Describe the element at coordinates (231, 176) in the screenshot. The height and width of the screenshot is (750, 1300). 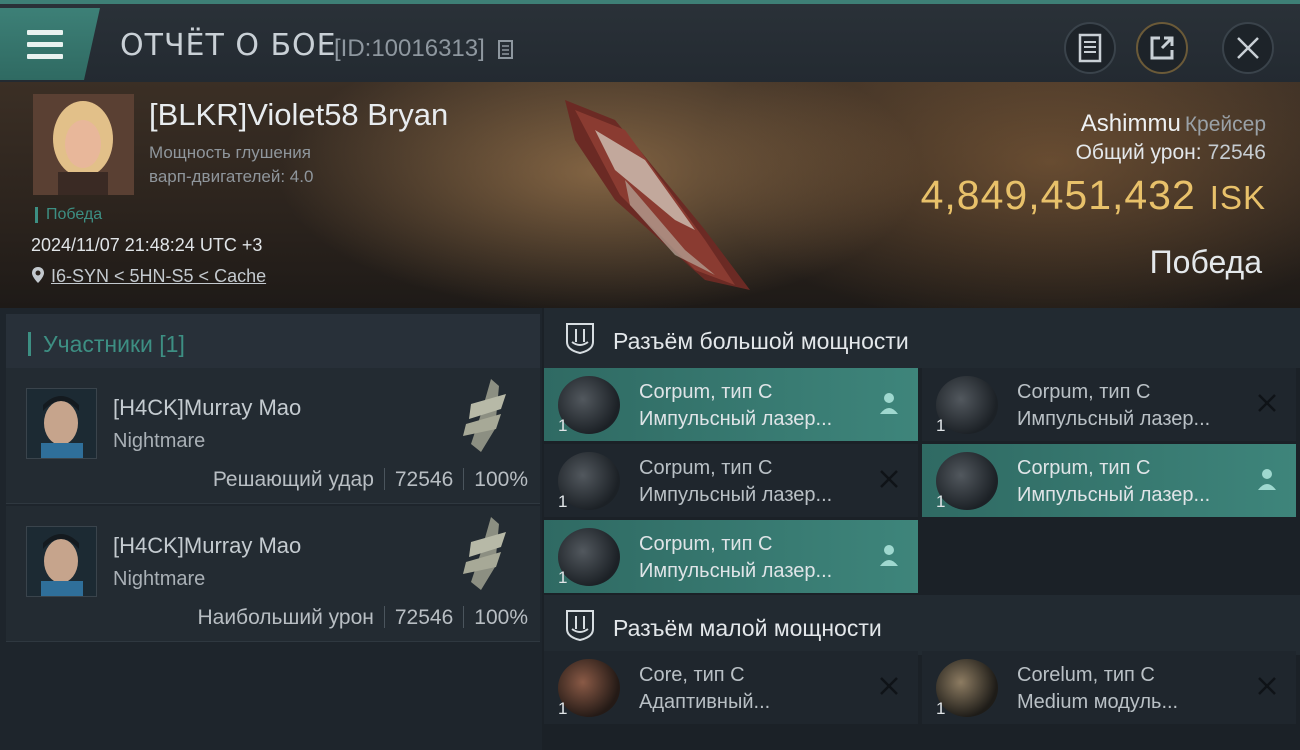
I see `warp-strength-value: варп-двигателей: 4.0` at that location.